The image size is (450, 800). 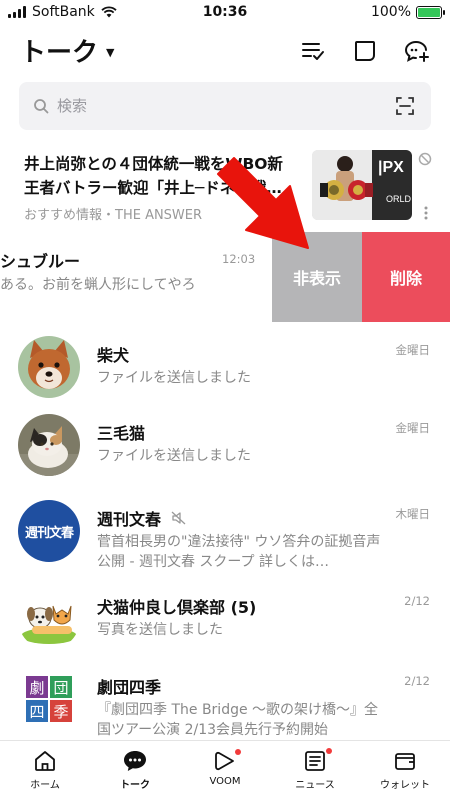 What do you see at coordinates (225, 52) in the screenshot?
I see `header: トーク ▼` at bounding box center [225, 52].